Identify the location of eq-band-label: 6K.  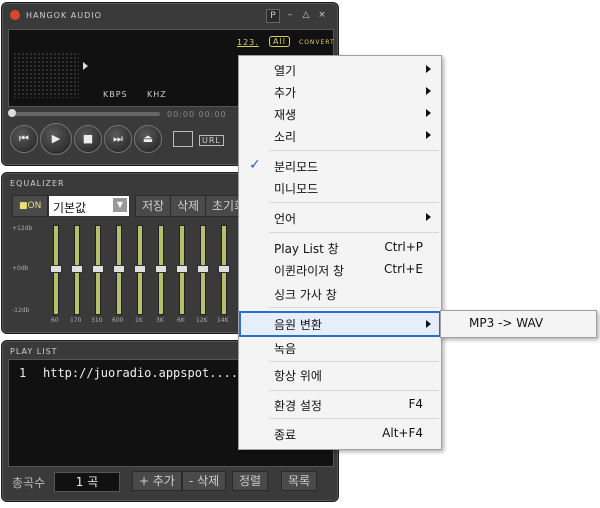
(181, 320).